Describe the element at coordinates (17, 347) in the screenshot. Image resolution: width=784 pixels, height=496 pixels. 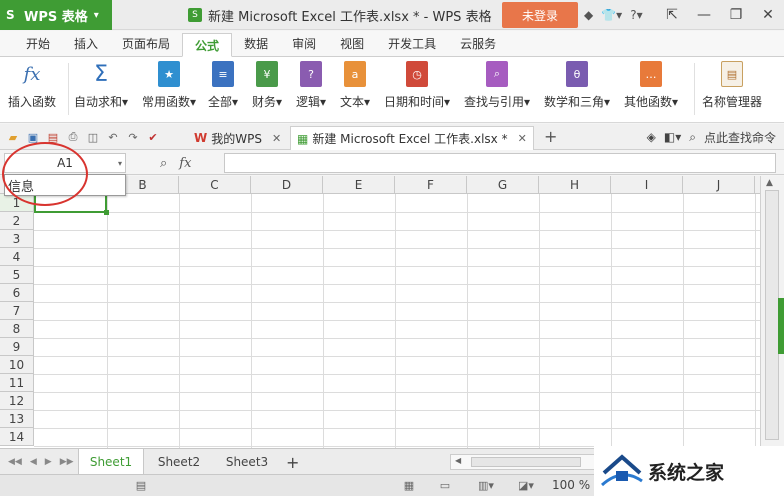
I see `row-header: 9` at that location.